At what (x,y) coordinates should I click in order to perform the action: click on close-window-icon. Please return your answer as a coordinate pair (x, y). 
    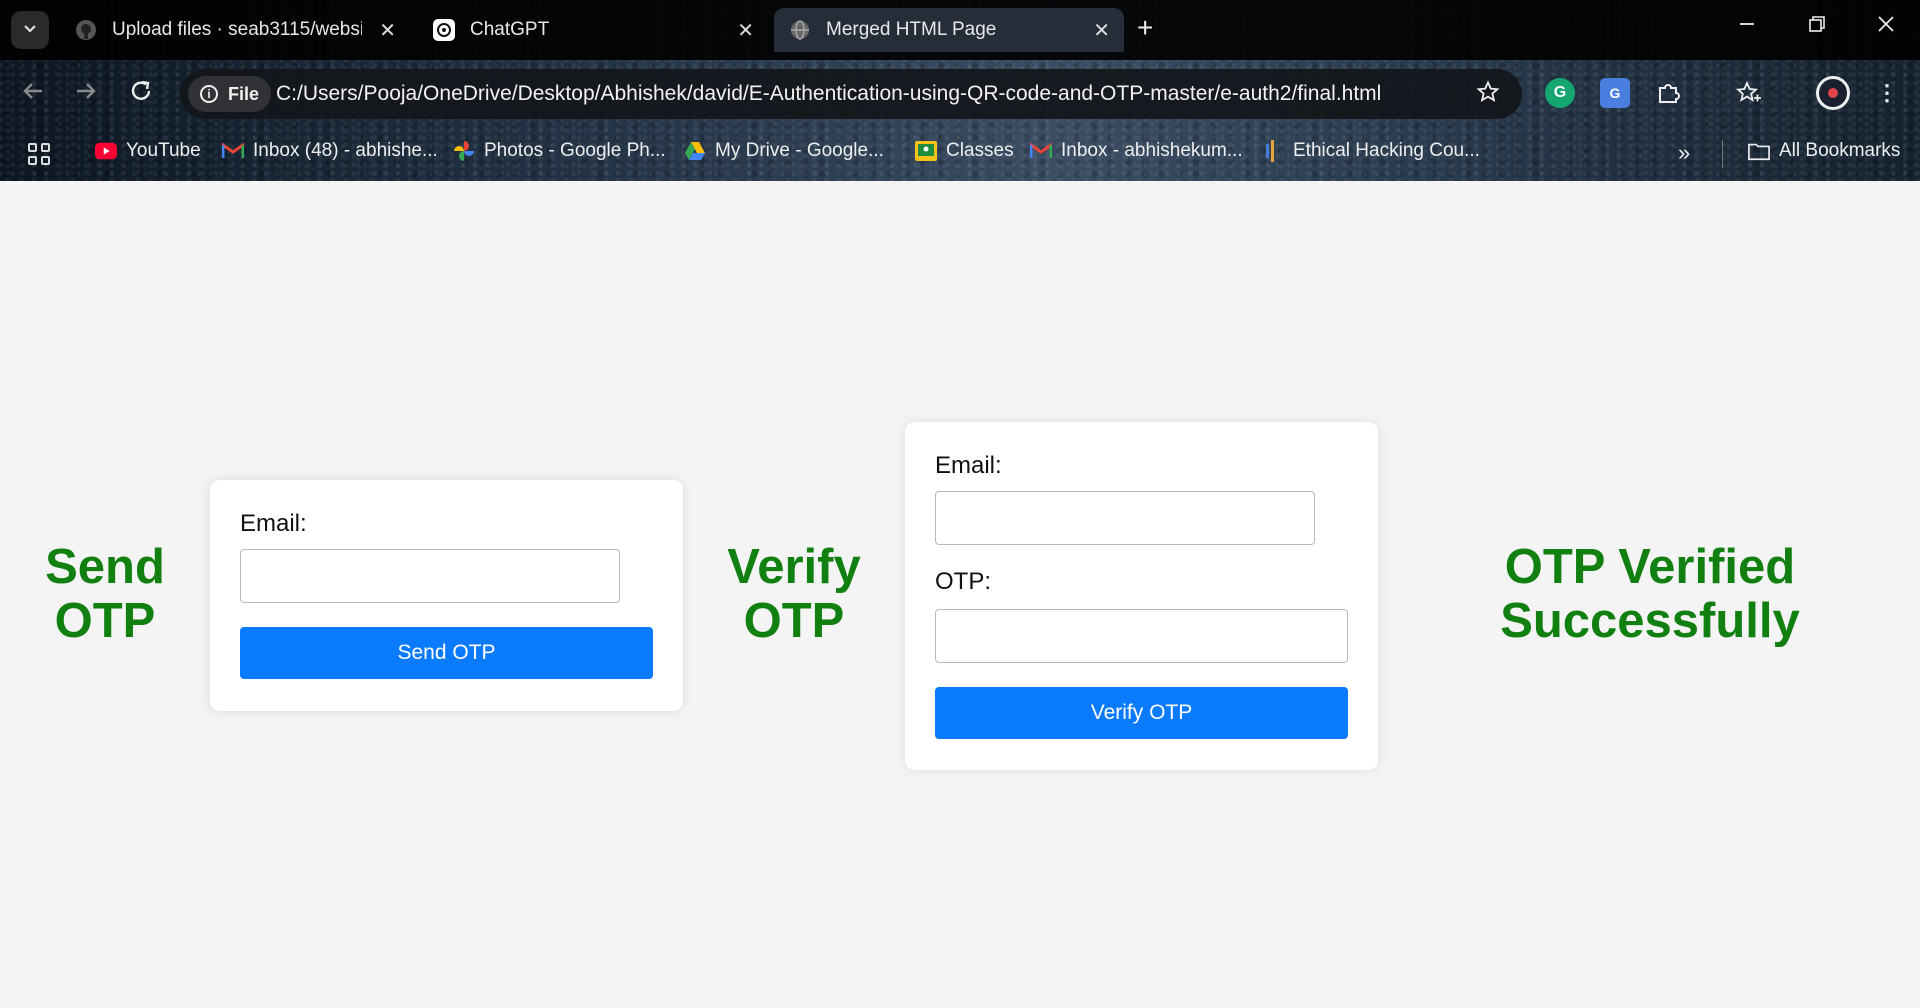
    Looking at the image, I should click on (1886, 27).